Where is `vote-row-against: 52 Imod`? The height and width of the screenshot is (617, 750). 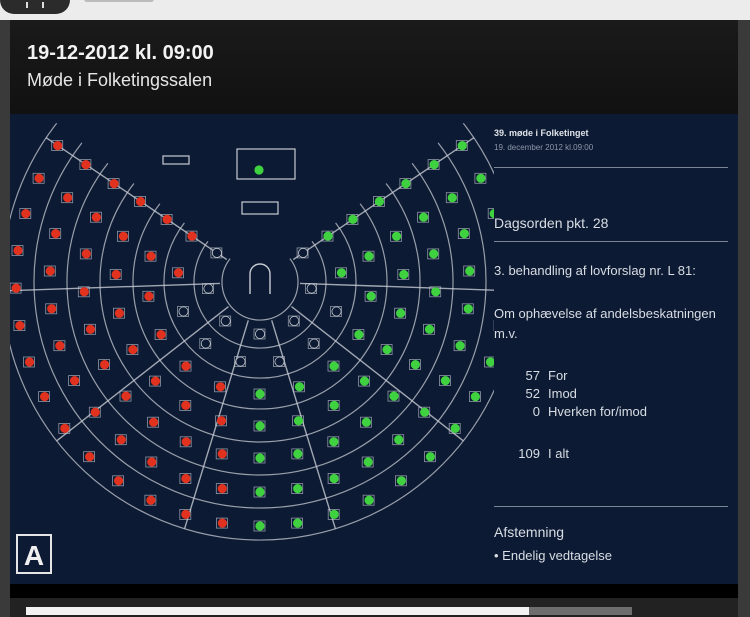 vote-row-against: 52 Imod is located at coordinates (535, 393).